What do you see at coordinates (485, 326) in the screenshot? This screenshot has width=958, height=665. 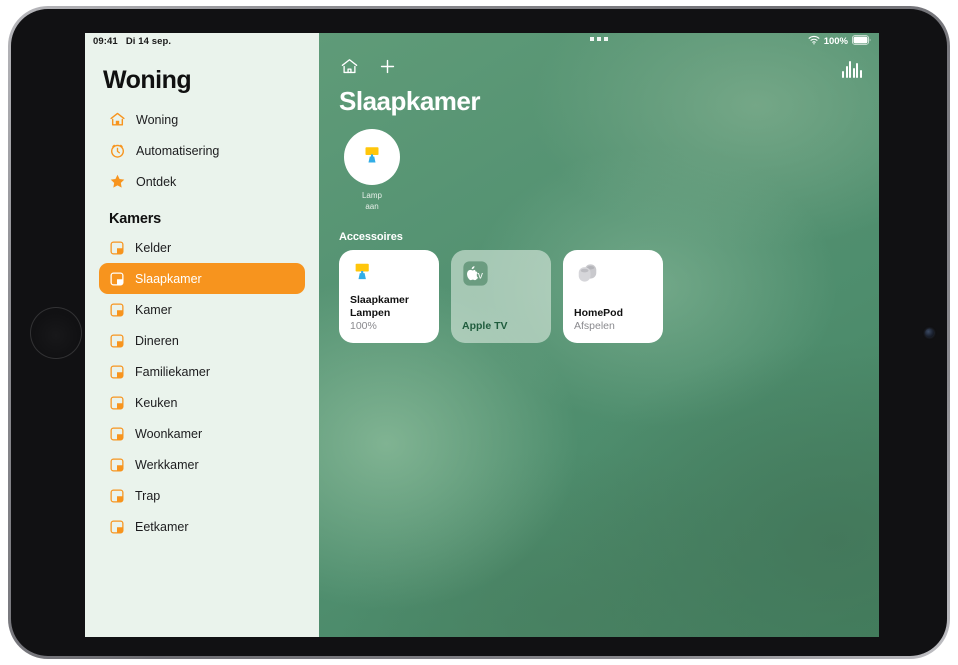 I see `accessory-name-line1: Apple TV` at bounding box center [485, 326].